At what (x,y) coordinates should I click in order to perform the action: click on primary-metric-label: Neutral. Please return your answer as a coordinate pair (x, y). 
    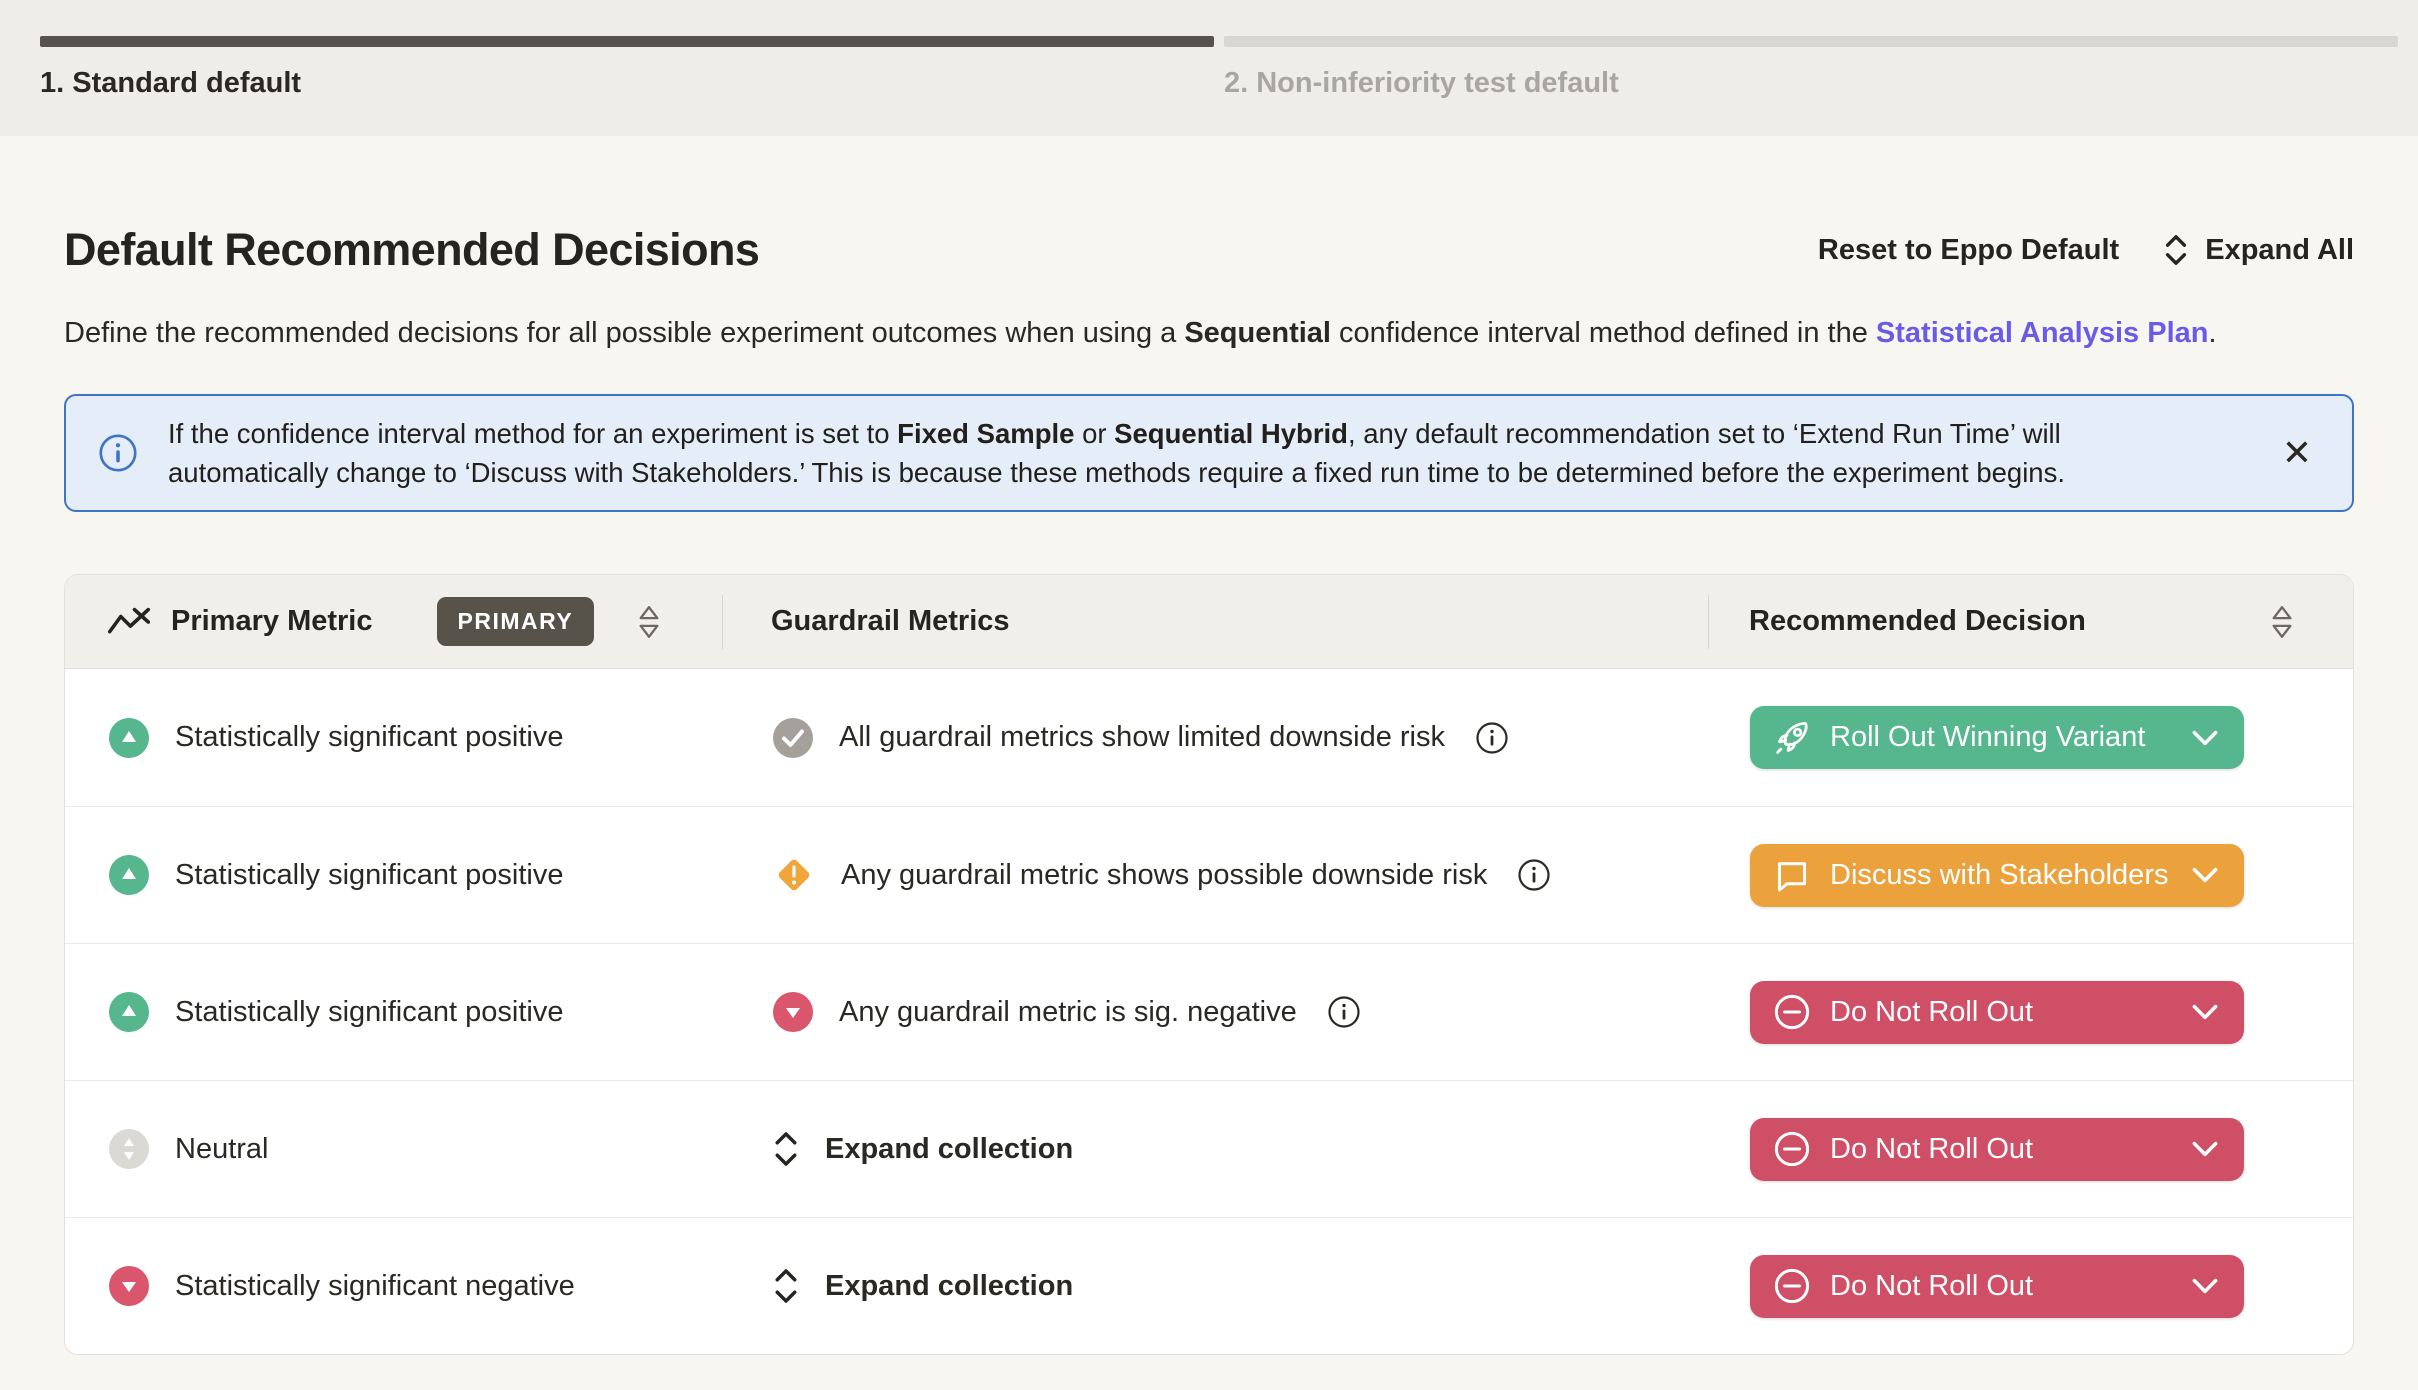
    Looking at the image, I should click on (222, 1148).